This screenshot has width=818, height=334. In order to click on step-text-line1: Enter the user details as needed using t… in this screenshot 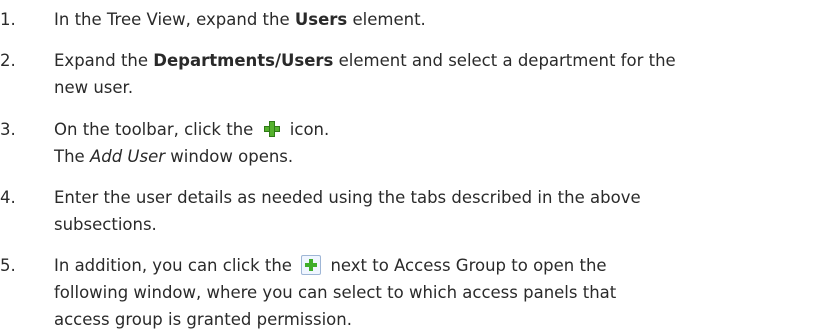, I will do `click(347, 197)`.